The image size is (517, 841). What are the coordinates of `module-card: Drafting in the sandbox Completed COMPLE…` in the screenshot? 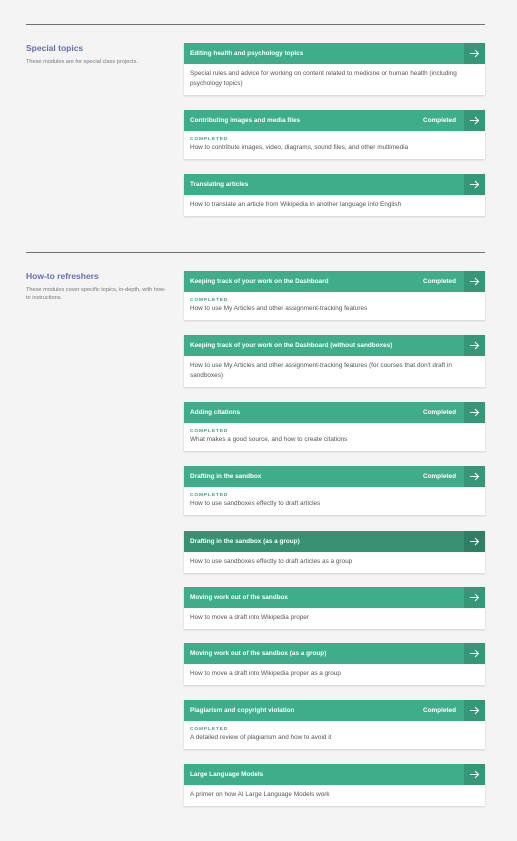 It's located at (334, 490).